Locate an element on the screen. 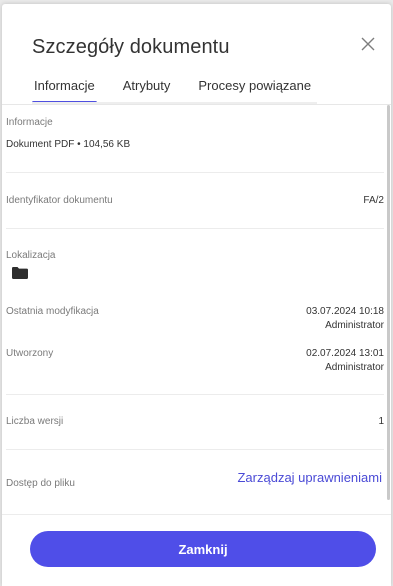 The image size is (393, 586). tab-procesy-powiazane: Procesy powiązane is located at coordinates (254, 85).